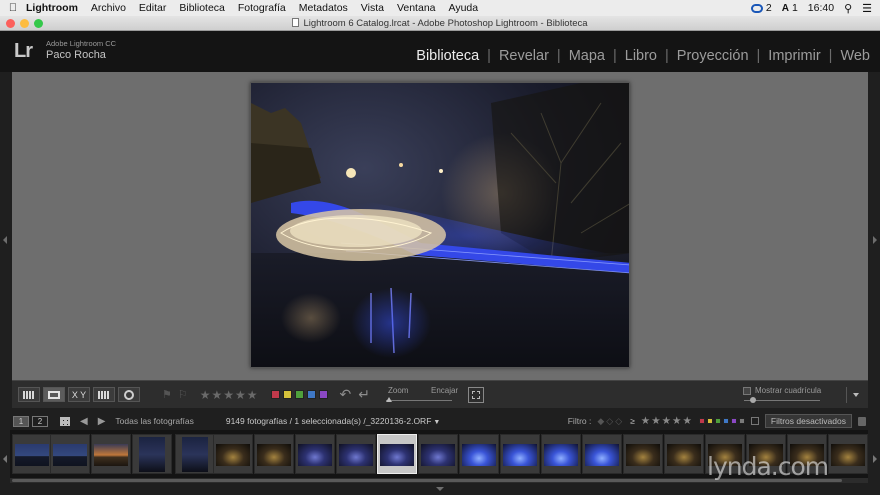 This screenshot has width=880, height=495. What do you see at coordinates (102, 421) in the screenshot?
I see `forward-arrow-icon: ▶` at bounding box center [102, 421].